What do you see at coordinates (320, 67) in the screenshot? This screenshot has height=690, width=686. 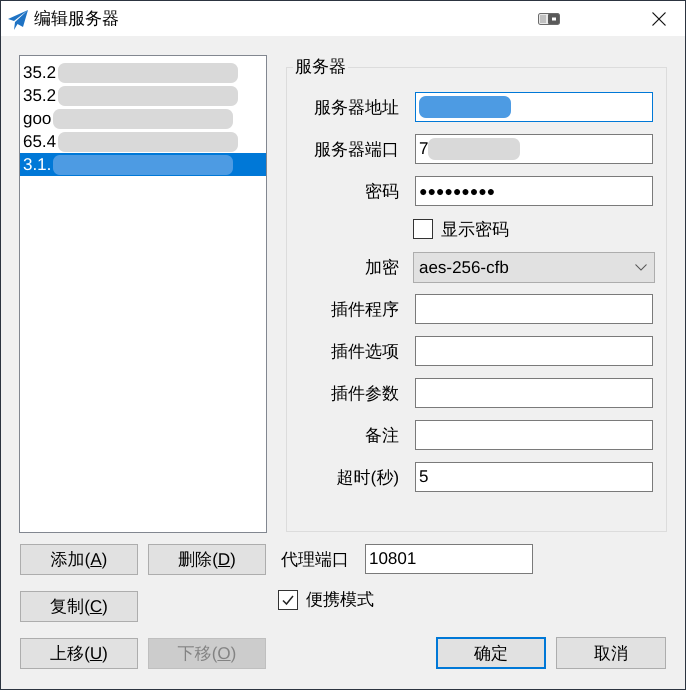 I see `group-title: 服务器` at bounding box center [320, 67].